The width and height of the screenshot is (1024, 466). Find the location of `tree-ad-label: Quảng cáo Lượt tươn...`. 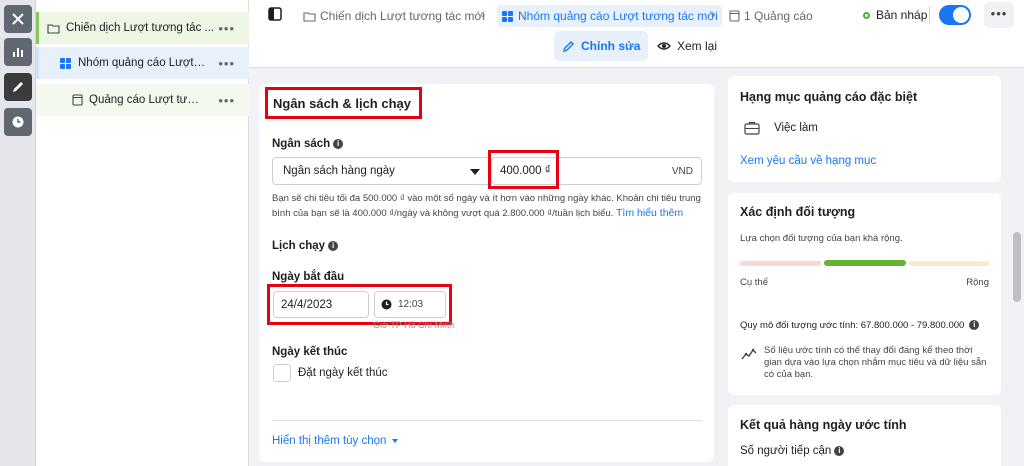

tree-ad-label: Quảng cáo Lượt tươn... is located at coordinates (146, 100).